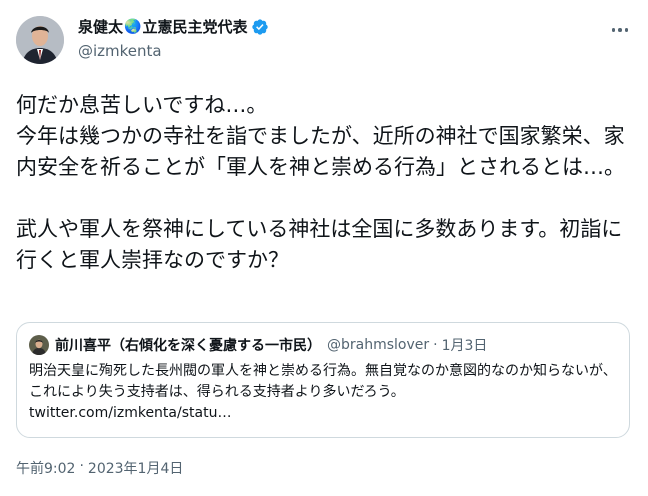  Describe the element at coordinates (45, 468) in the screenshot. I see `tweet-time: 午前9:02` at that location.